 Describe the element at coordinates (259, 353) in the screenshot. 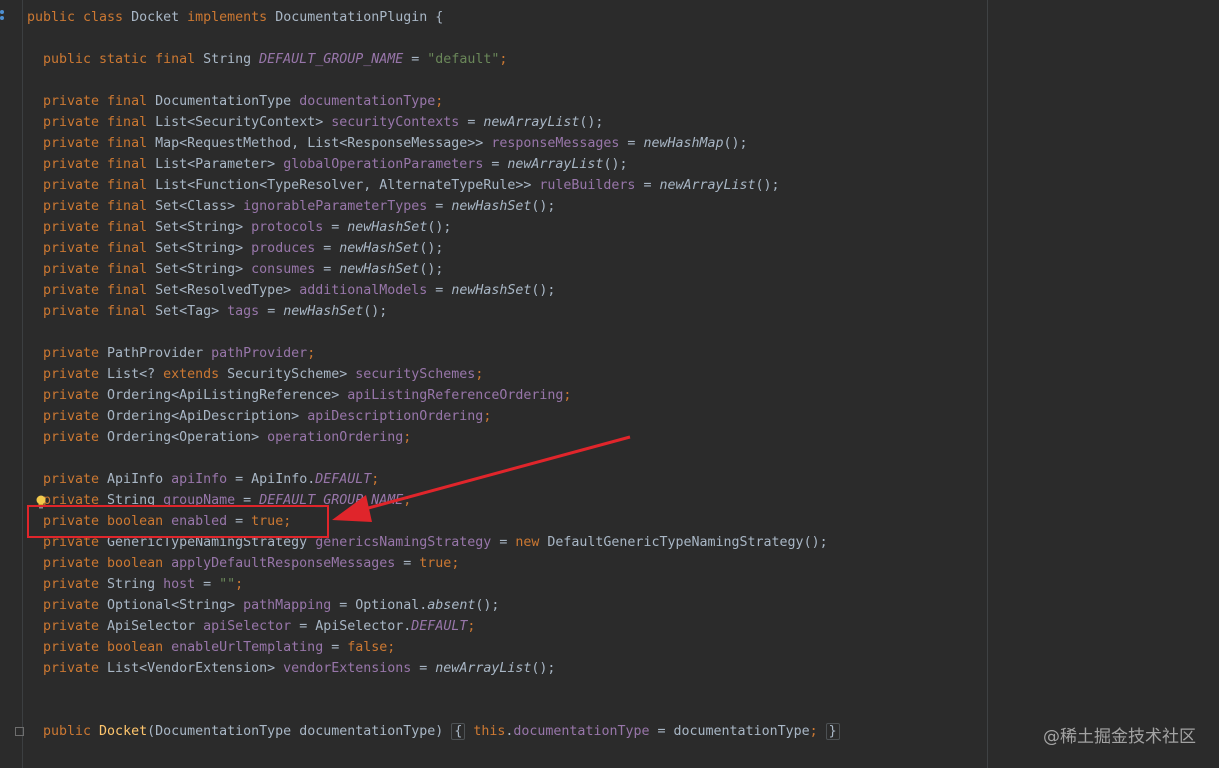

I see `token-field: pathProvider` at that location.